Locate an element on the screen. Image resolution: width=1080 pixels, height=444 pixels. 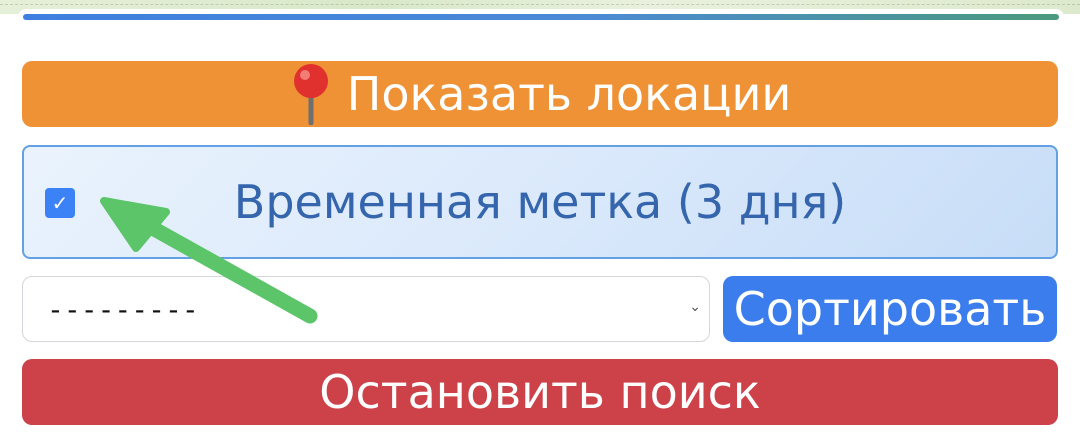
sort-button: Сортировать is located at coordinates (890, 309).